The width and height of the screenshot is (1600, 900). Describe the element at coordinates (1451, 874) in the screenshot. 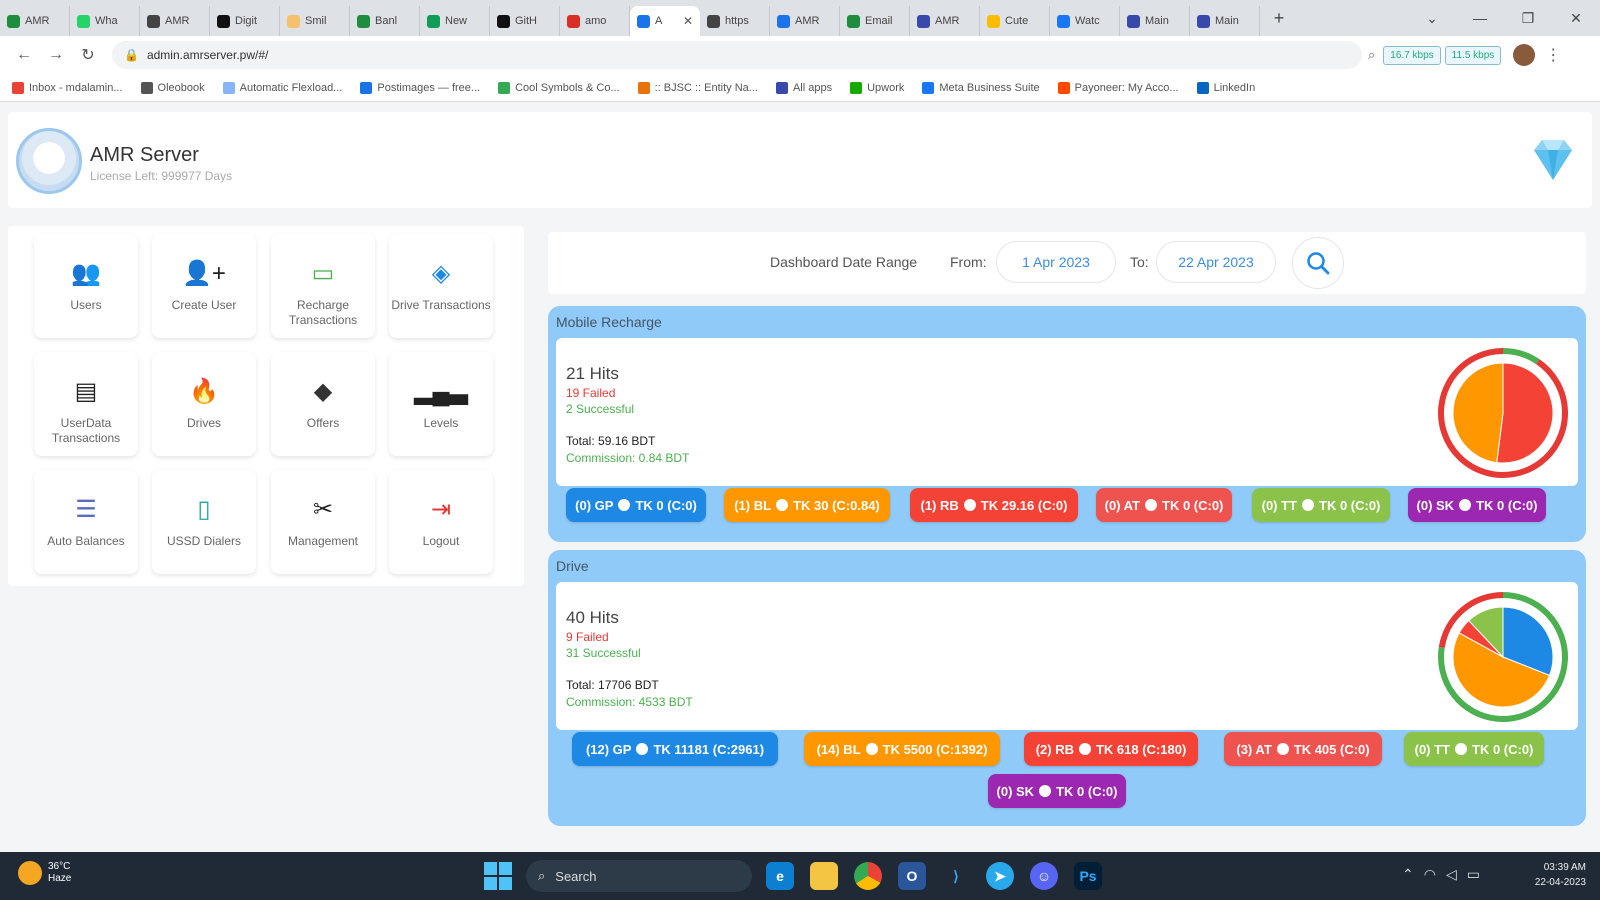

I see `volume-icon: ◁` at that location.